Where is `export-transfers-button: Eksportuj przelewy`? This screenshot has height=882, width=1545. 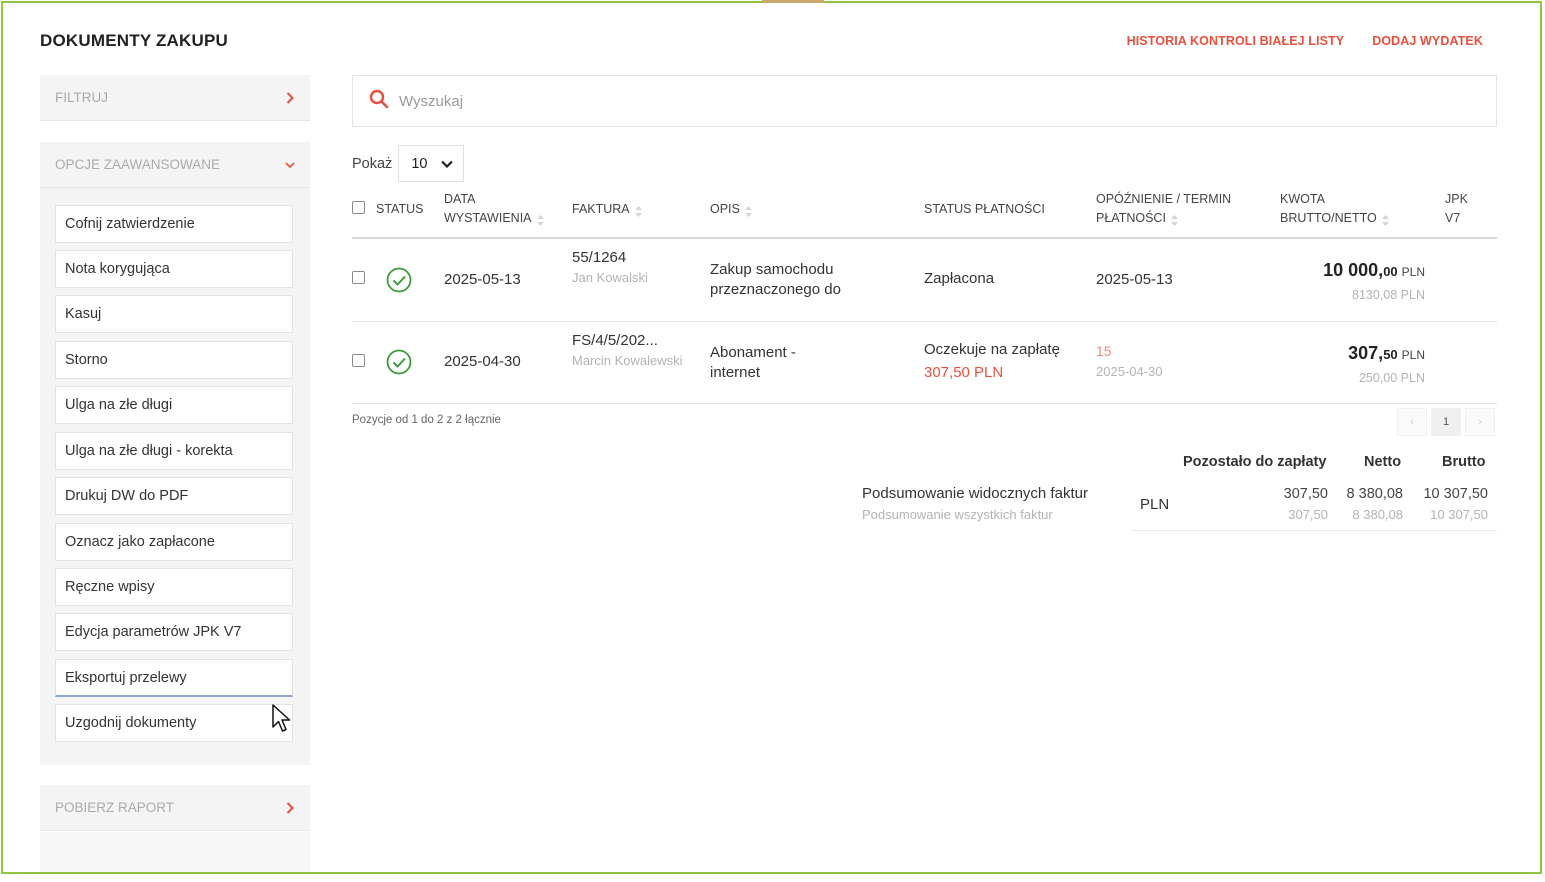 export-transfers-button: Eksportuj przelewy is located at coordinates (174, 678).